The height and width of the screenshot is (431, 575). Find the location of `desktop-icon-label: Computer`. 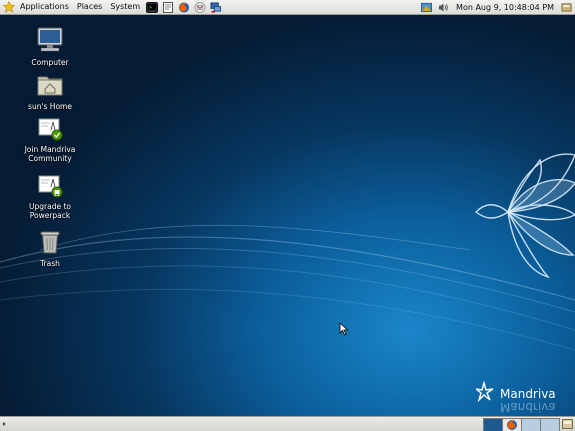

desktop-icon-label: Computer is located at coordinates (50, 62).